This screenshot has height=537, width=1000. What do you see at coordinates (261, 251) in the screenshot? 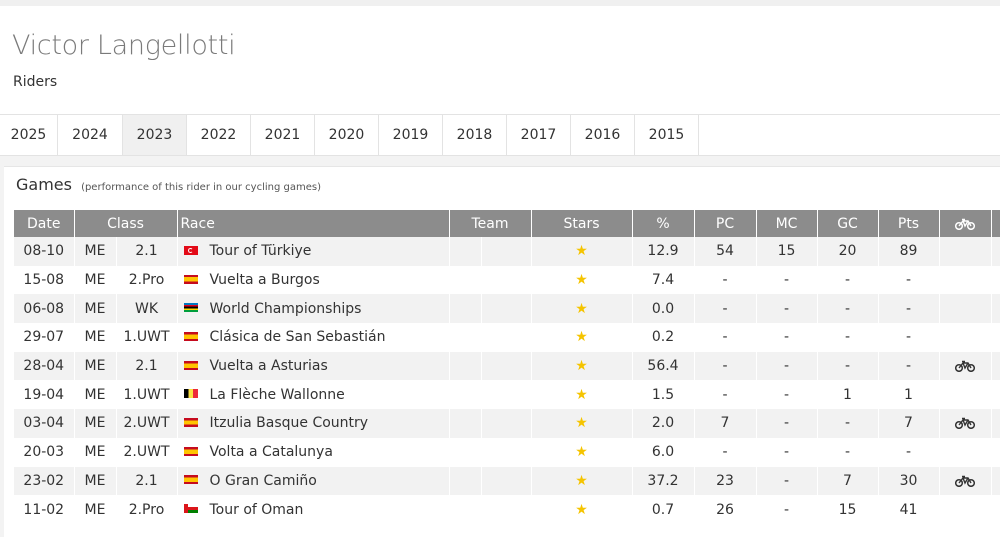
I see `race-link: Tour of Türkiye` at bounding box center [261, 251].